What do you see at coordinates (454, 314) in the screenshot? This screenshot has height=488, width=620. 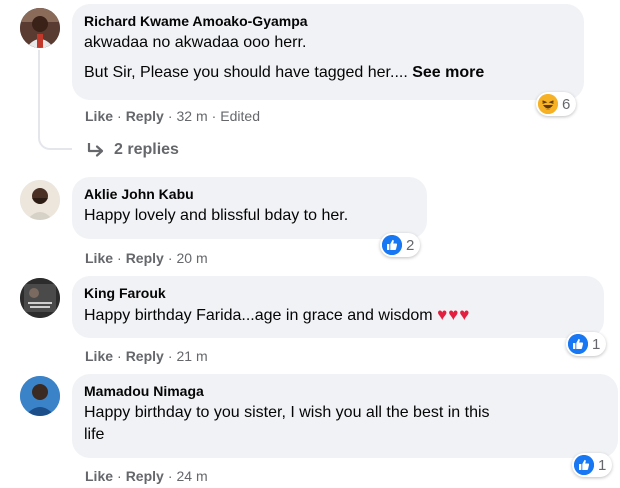 I see `heart-emojis: ♥♥♥` at bounding box center [454, 314].